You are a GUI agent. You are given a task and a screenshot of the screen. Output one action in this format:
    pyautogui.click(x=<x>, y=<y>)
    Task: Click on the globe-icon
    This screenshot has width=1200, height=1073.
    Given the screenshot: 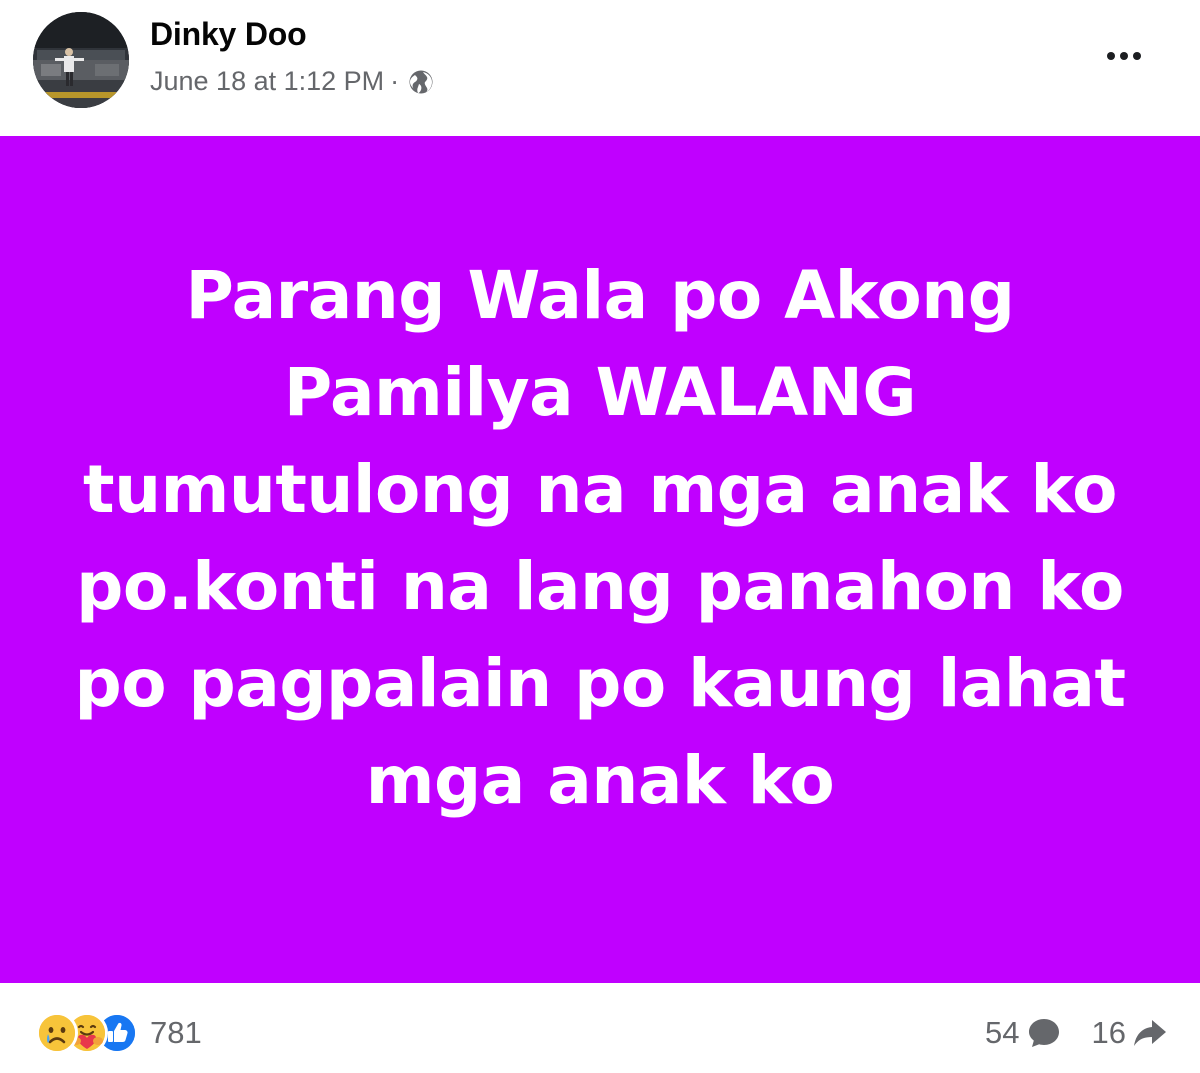 What is the action you would take?
    pyautogui.click(x=421, y=82)
    